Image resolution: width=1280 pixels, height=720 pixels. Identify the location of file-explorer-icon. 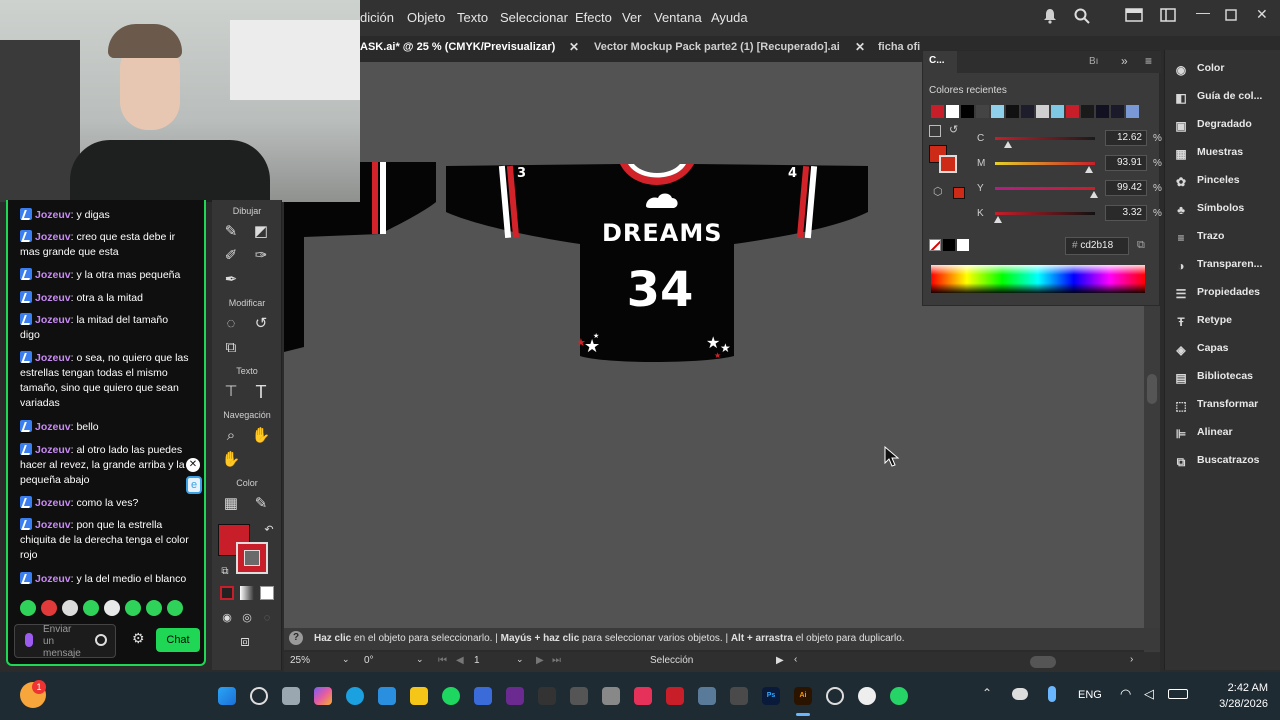
(419, 696).